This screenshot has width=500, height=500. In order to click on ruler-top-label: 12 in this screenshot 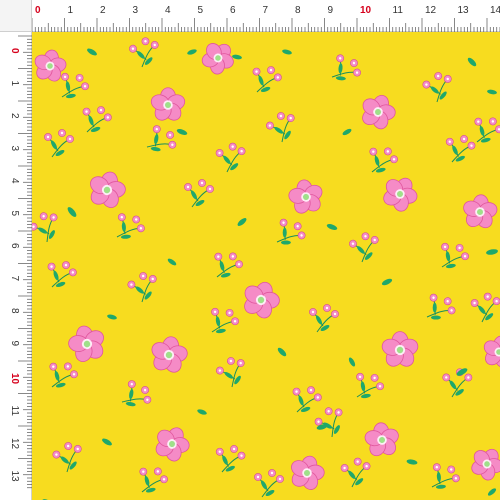, I will do `click(431, 10)`.